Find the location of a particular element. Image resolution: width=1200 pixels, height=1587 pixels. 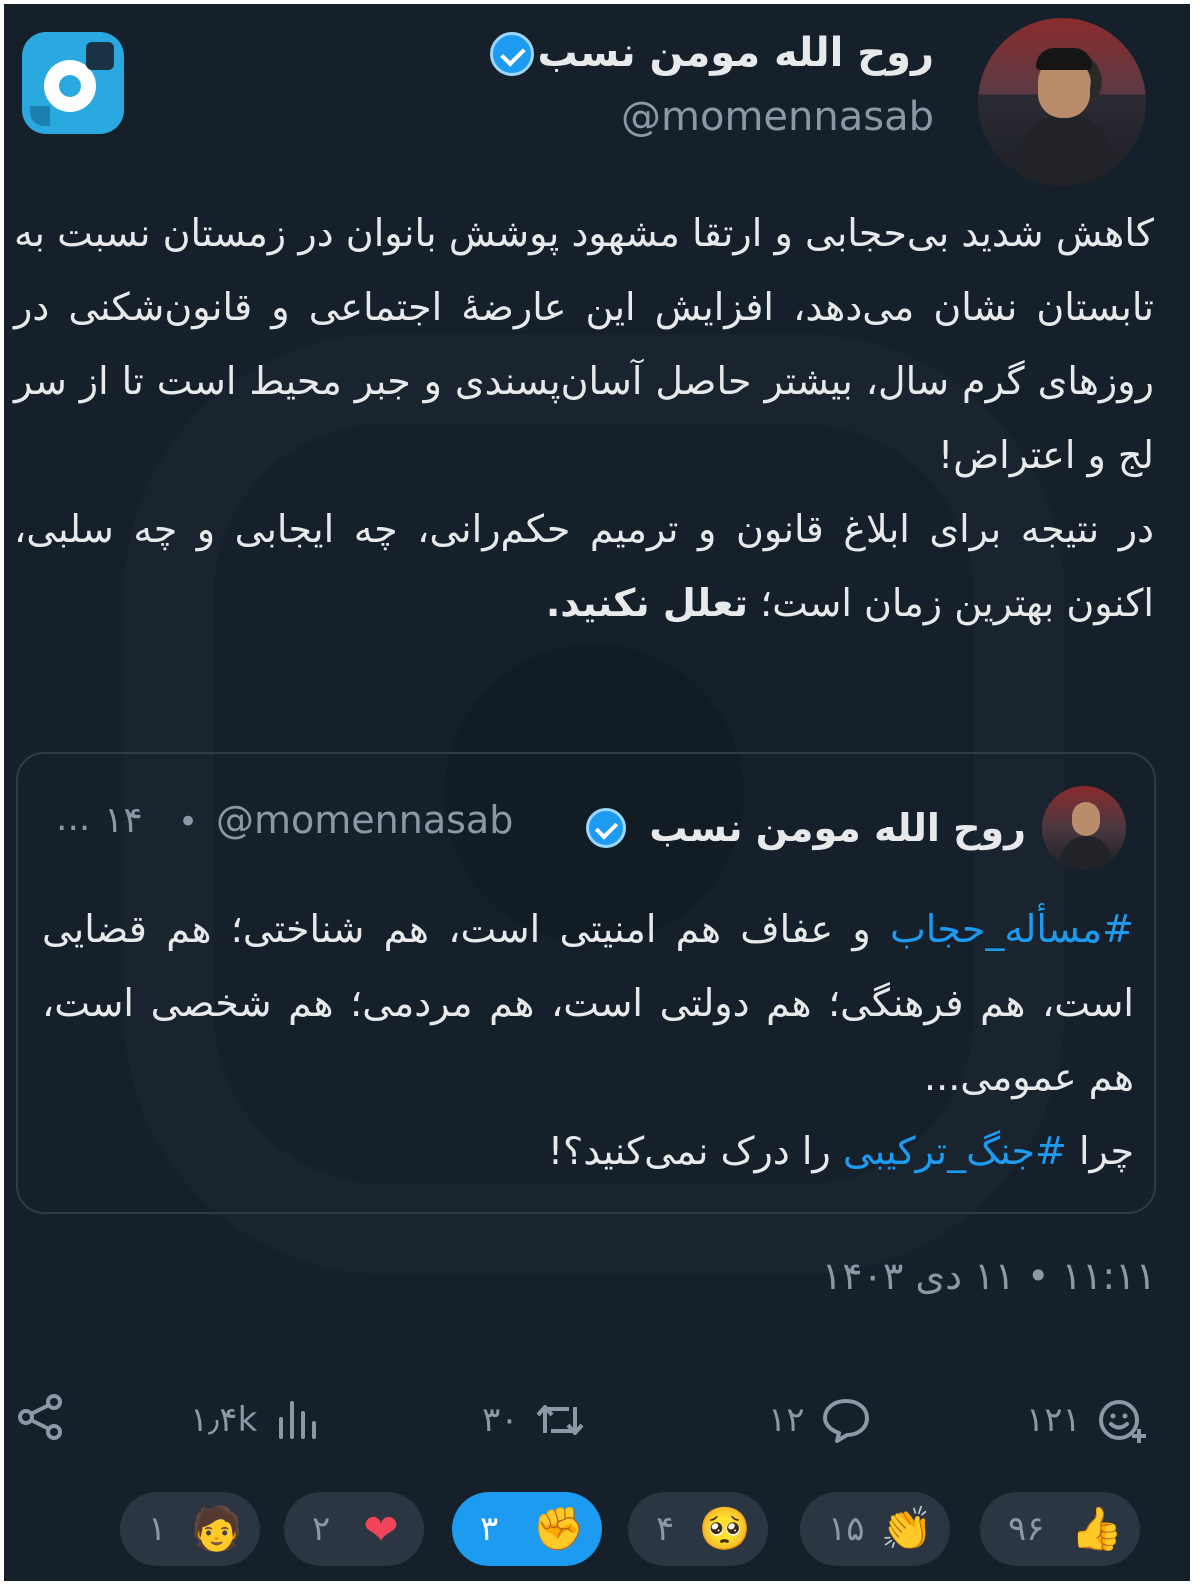

author-avatar is located at coordinates (1062, 102).